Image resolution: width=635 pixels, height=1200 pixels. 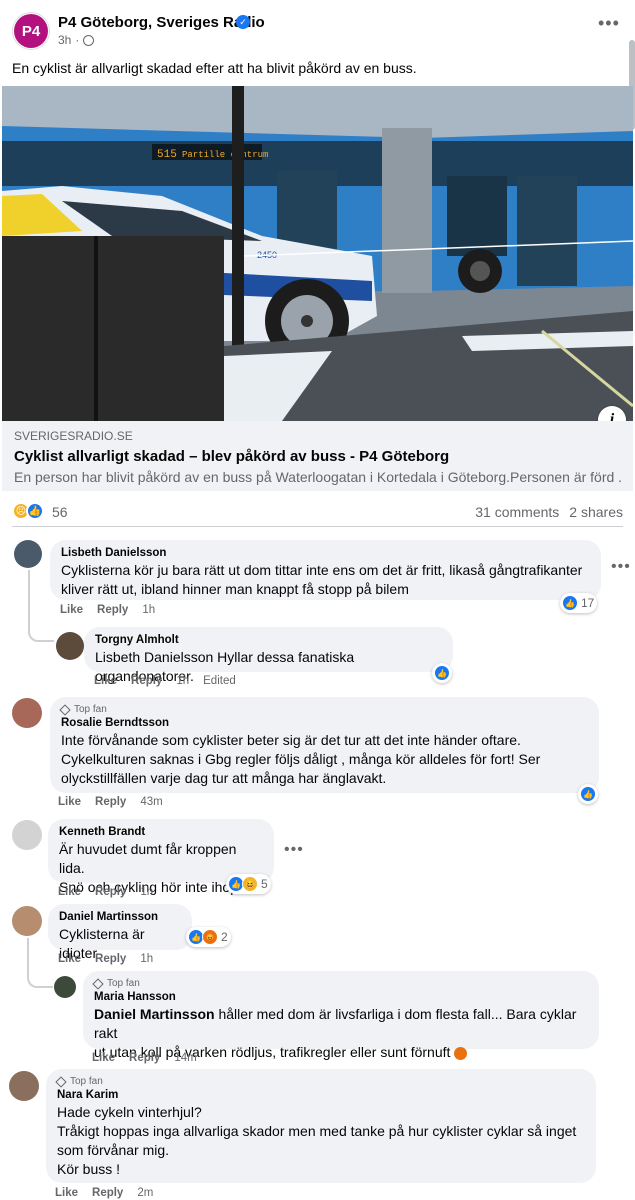 I want to click on post-more-options-icon: •••, so click(x=609, y=23).